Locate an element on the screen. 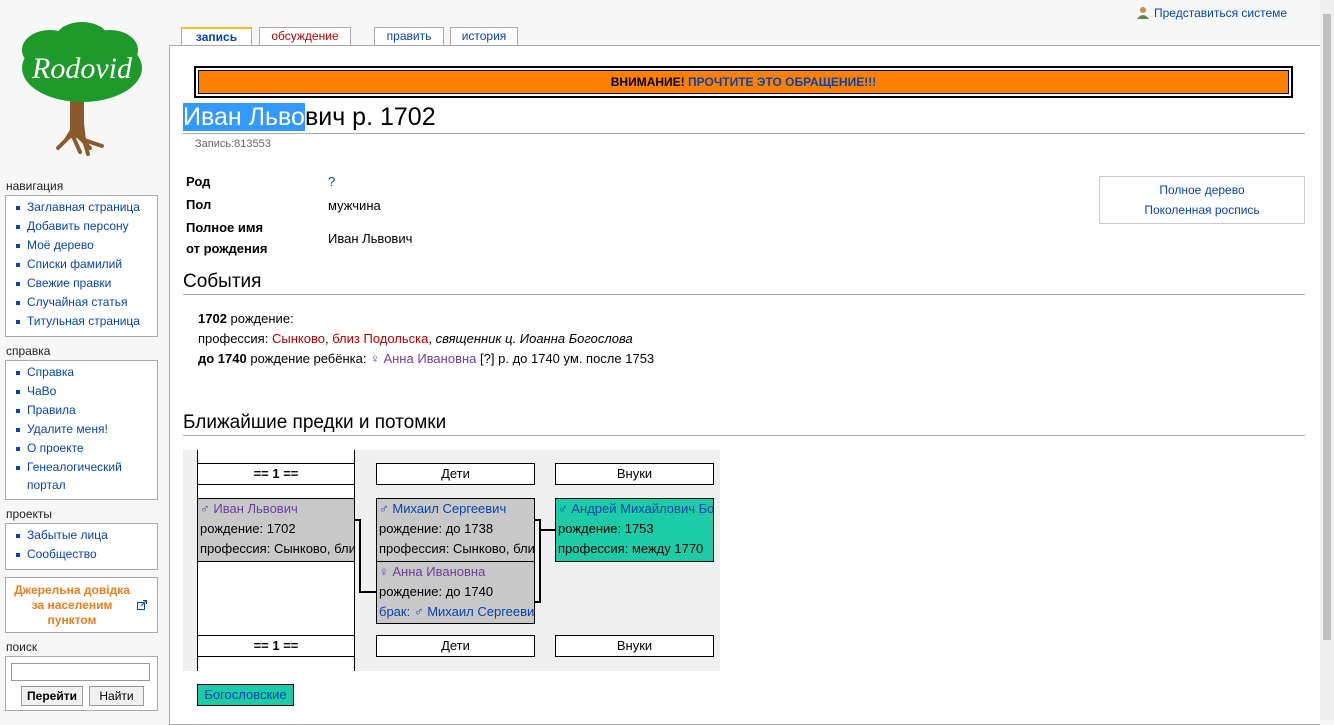 This screenshot has width=1334, height=725. child2-link: Анна Ивановна is located at coordinates (438, 571).